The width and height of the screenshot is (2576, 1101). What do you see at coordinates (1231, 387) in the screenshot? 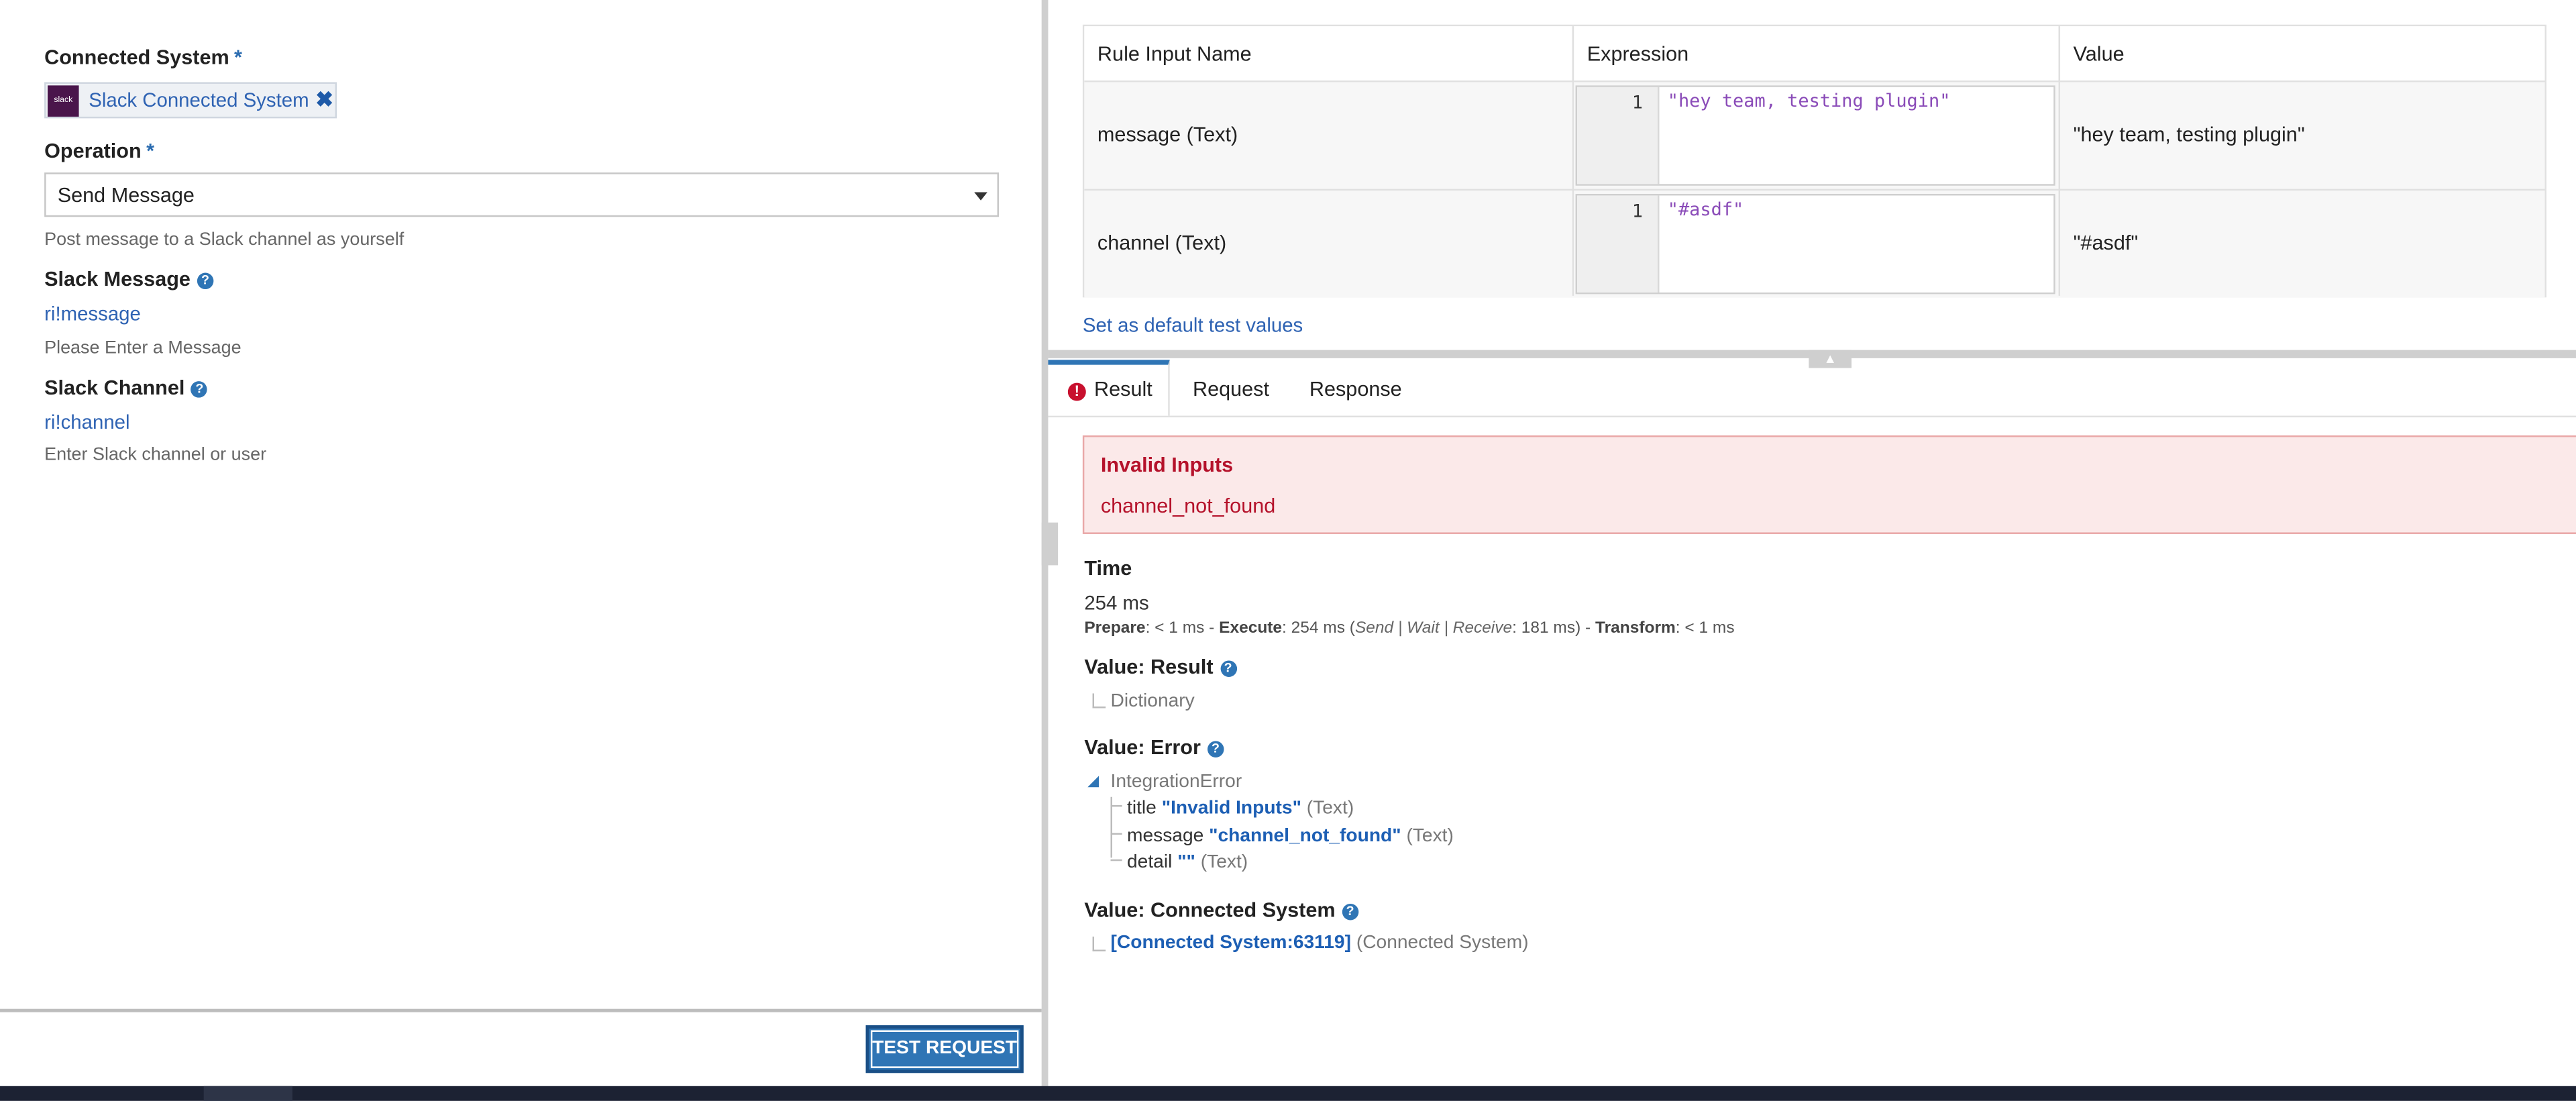
I see `tab-request: Request` at bounding box center [1231, 387].